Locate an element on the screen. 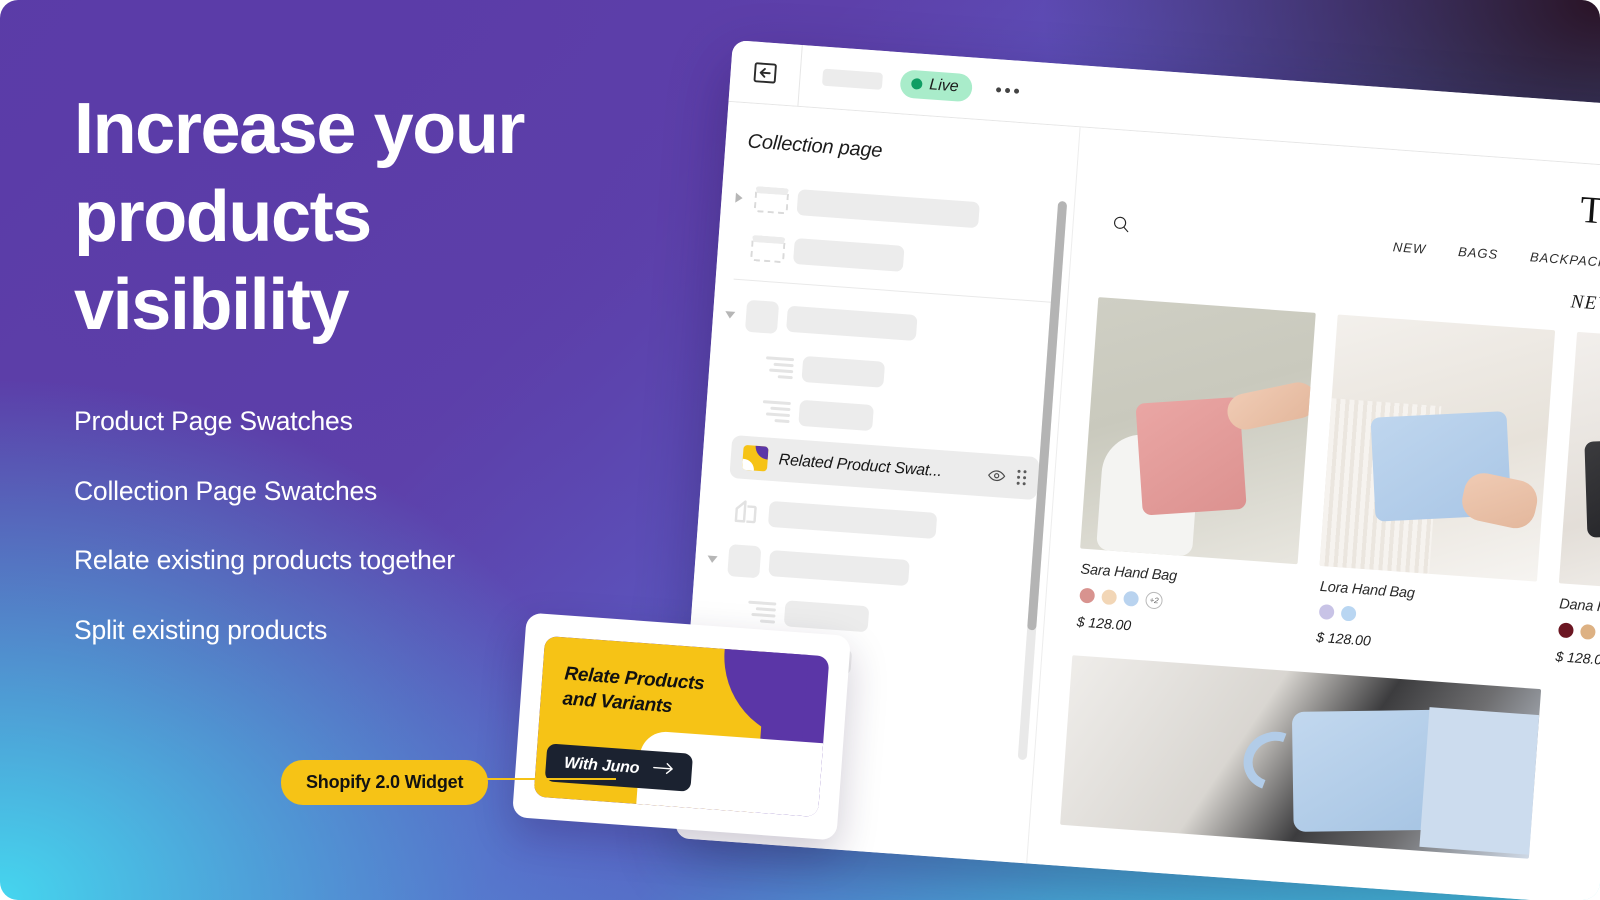 Image resolution: width=1600 pixels, height=900 pixels. nav-item-bags: BAGS is located at coordinates (1478, 253).